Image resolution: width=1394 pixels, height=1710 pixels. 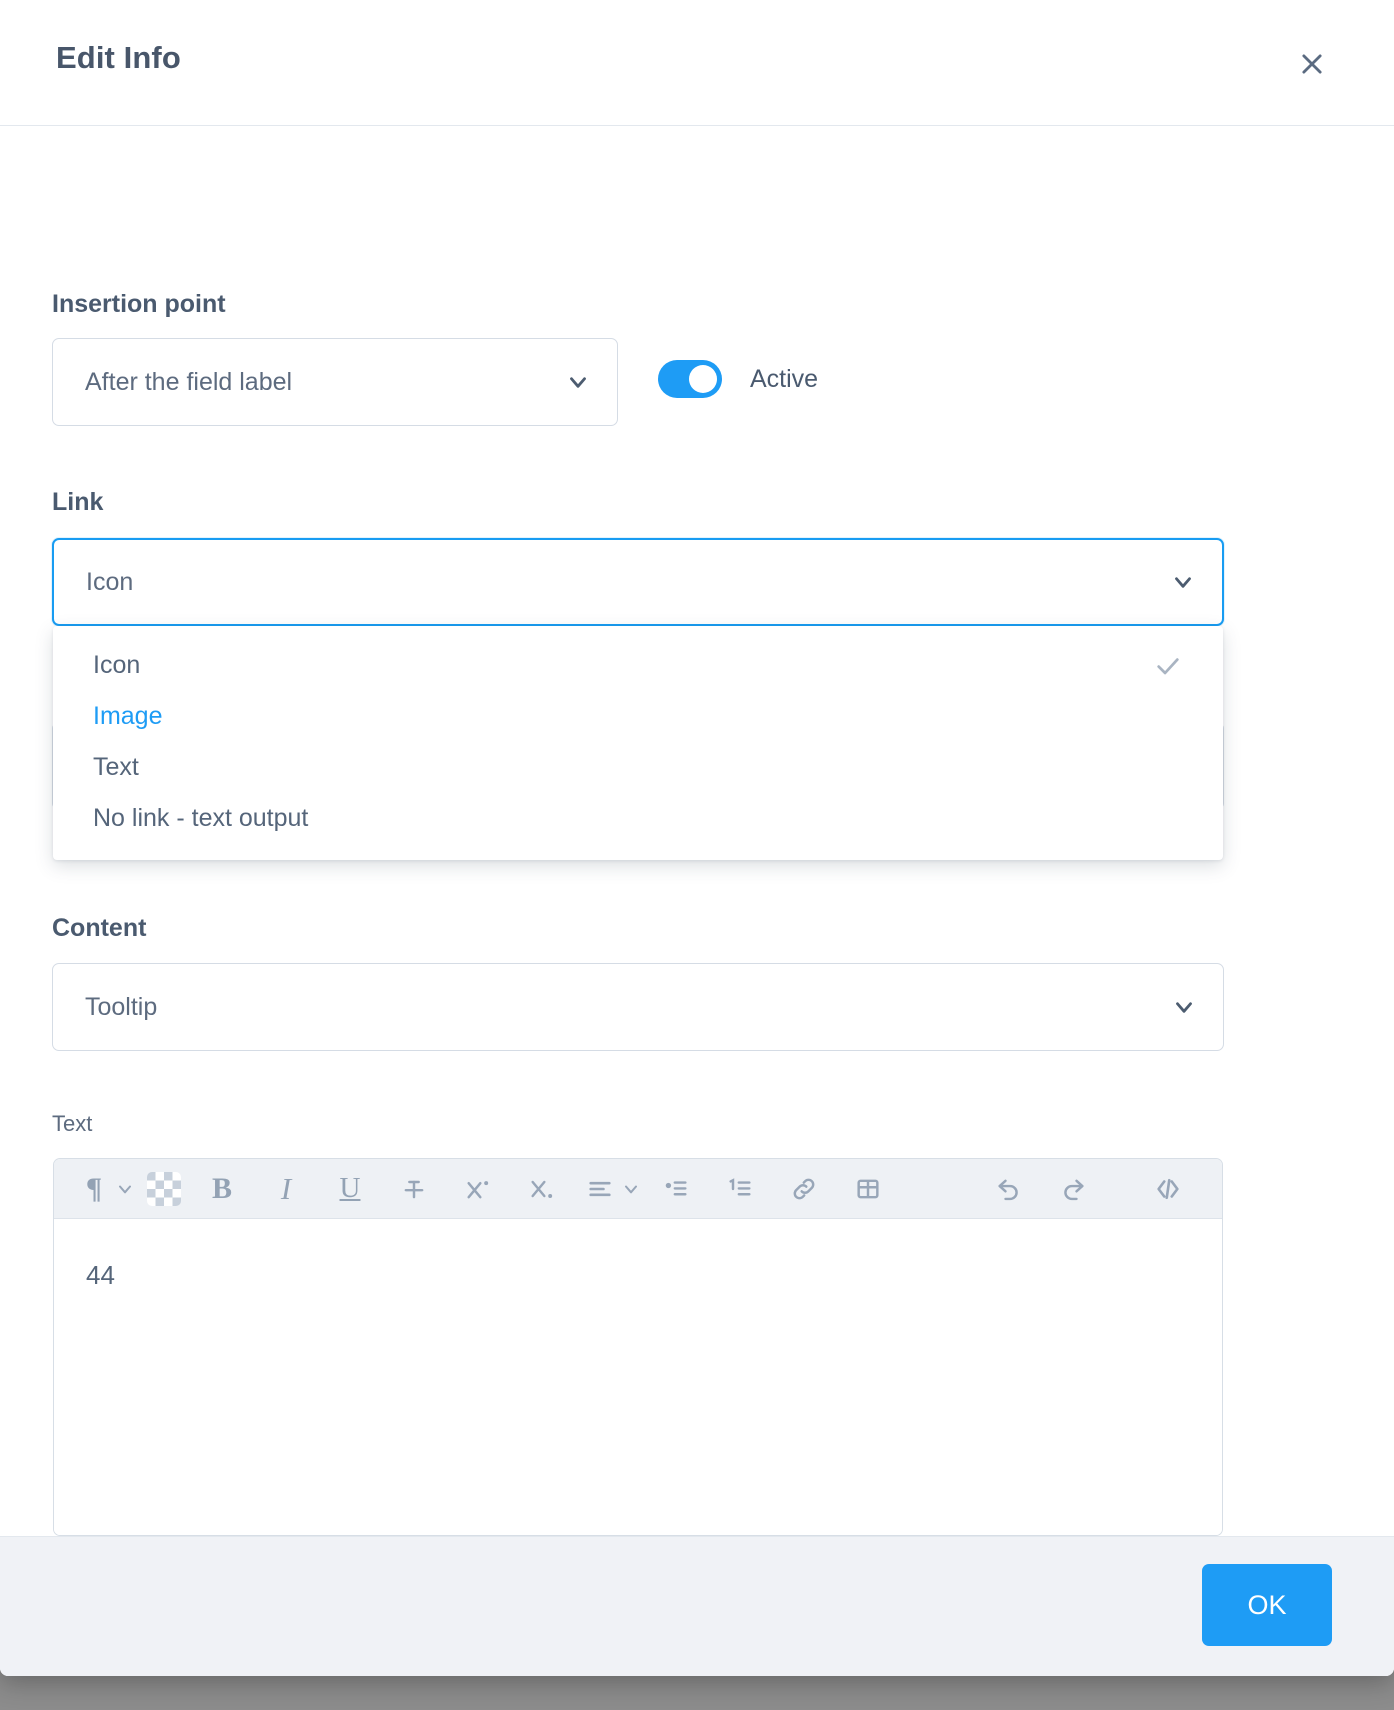 I want to click on link-dropdown-list: Icon Image Text No link - text output, so click(x=638, y=743).